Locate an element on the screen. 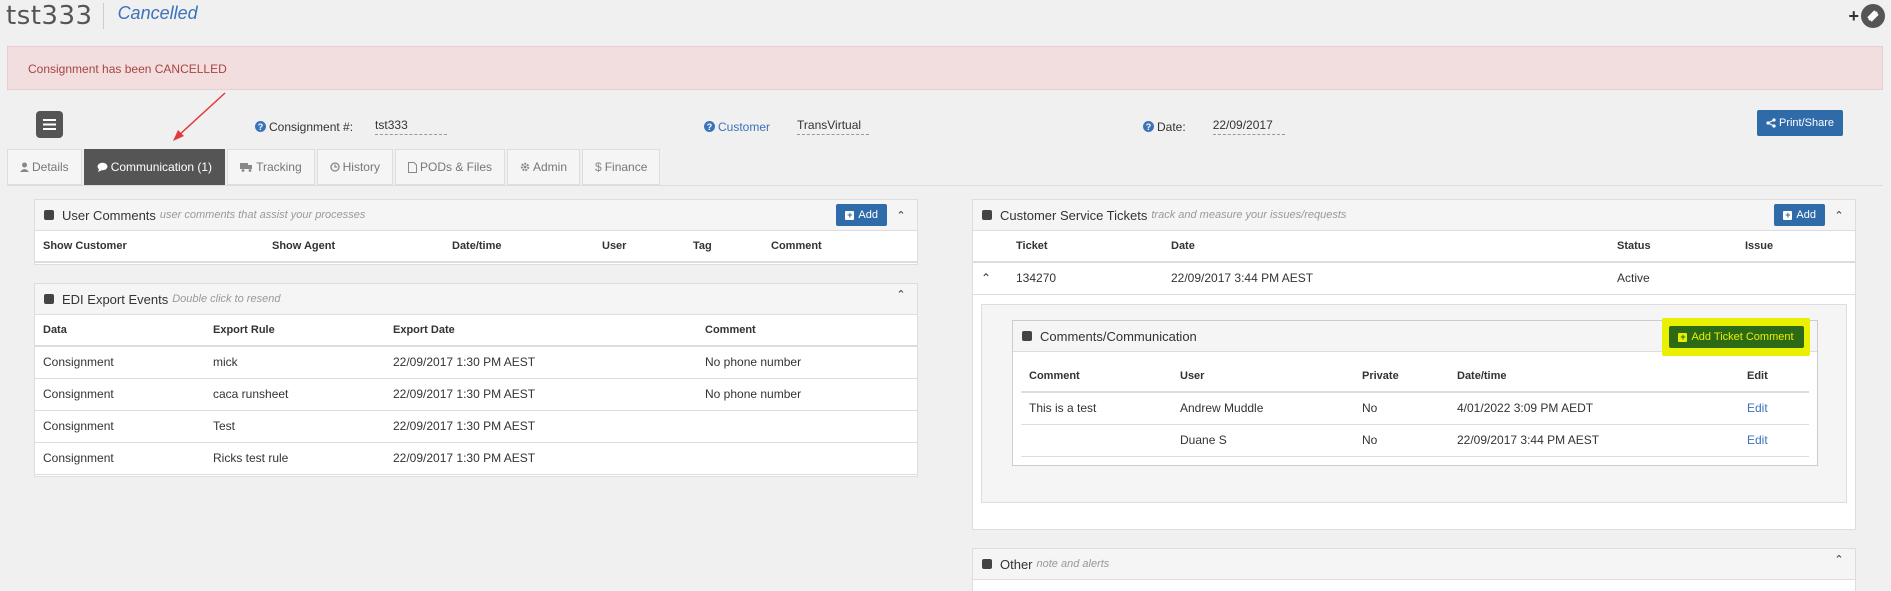 Image resolution: width=1891 pixels, height=591 pixels. add-user-comment-button: + Add is located at coordinates (861, 215).